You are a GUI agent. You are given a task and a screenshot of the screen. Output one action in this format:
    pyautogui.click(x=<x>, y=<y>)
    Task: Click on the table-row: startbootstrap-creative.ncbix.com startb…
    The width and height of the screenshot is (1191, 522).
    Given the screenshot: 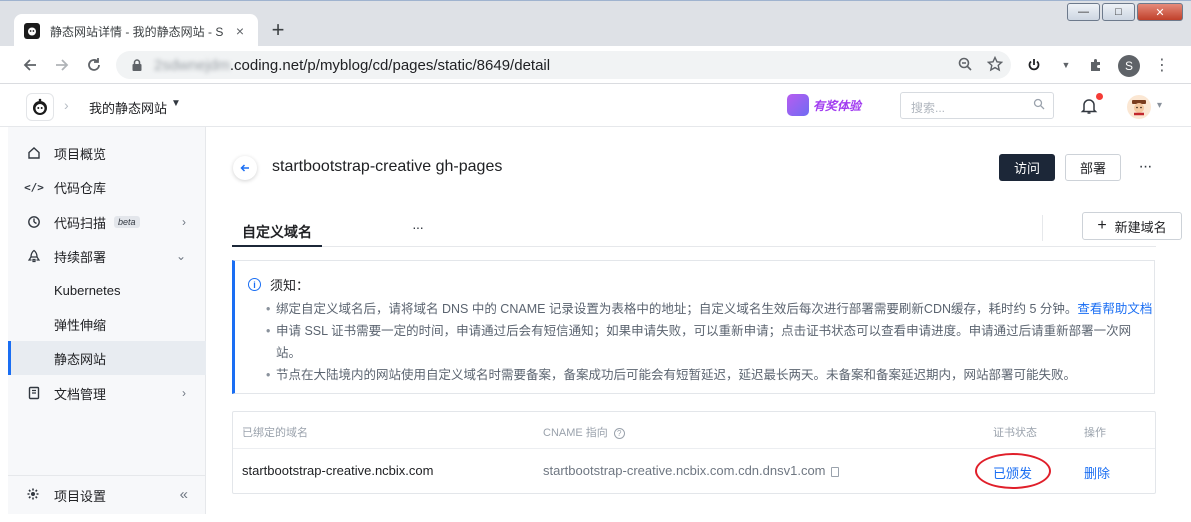 What is the action you would take?
    pyautogui.click(x=694, y=471)
    